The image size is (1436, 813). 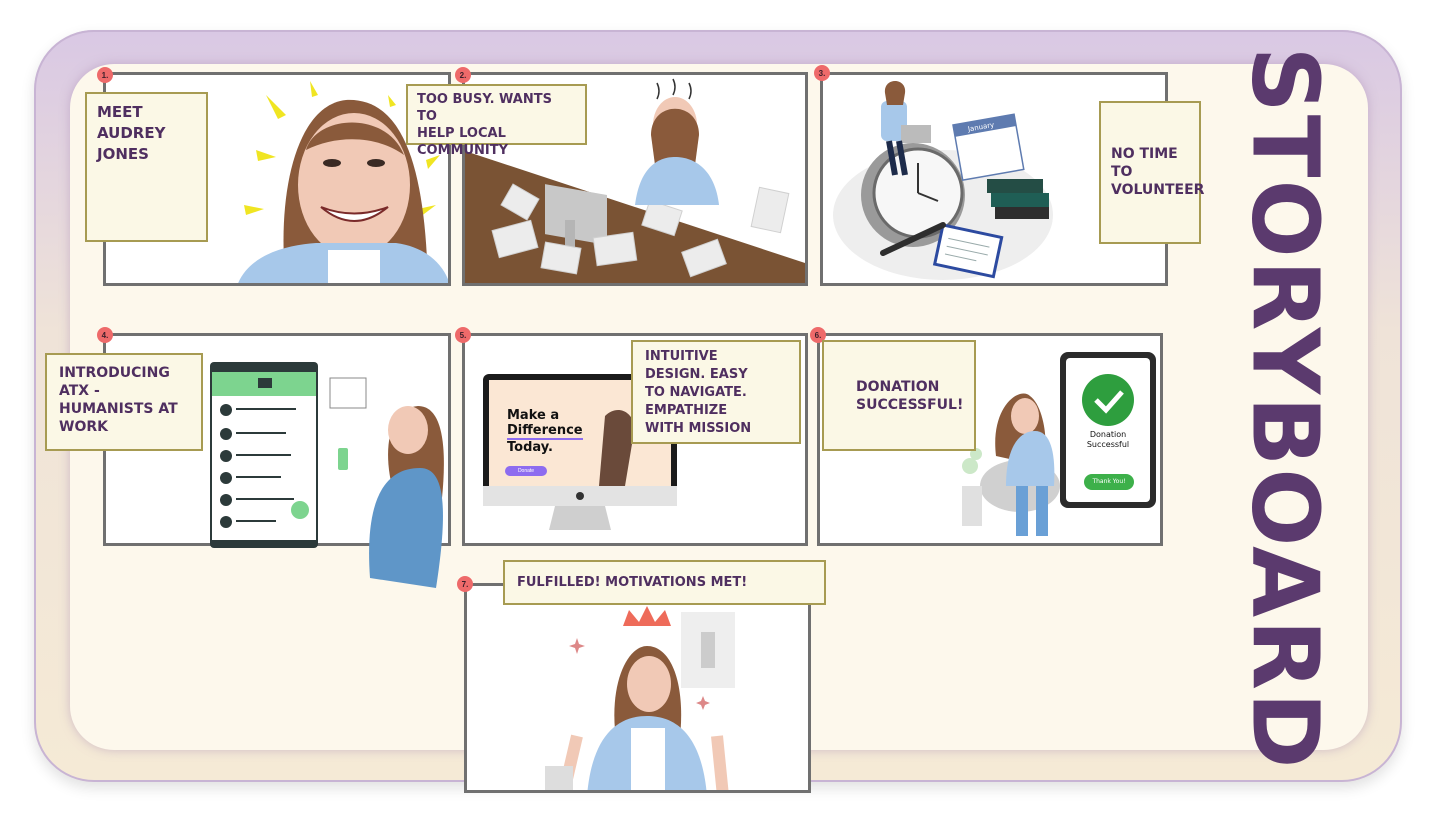 What do you see at coordinates (463, 75) in the screenshot?
I see `panel-number-2: 2.` at bounding box center [463, 75].